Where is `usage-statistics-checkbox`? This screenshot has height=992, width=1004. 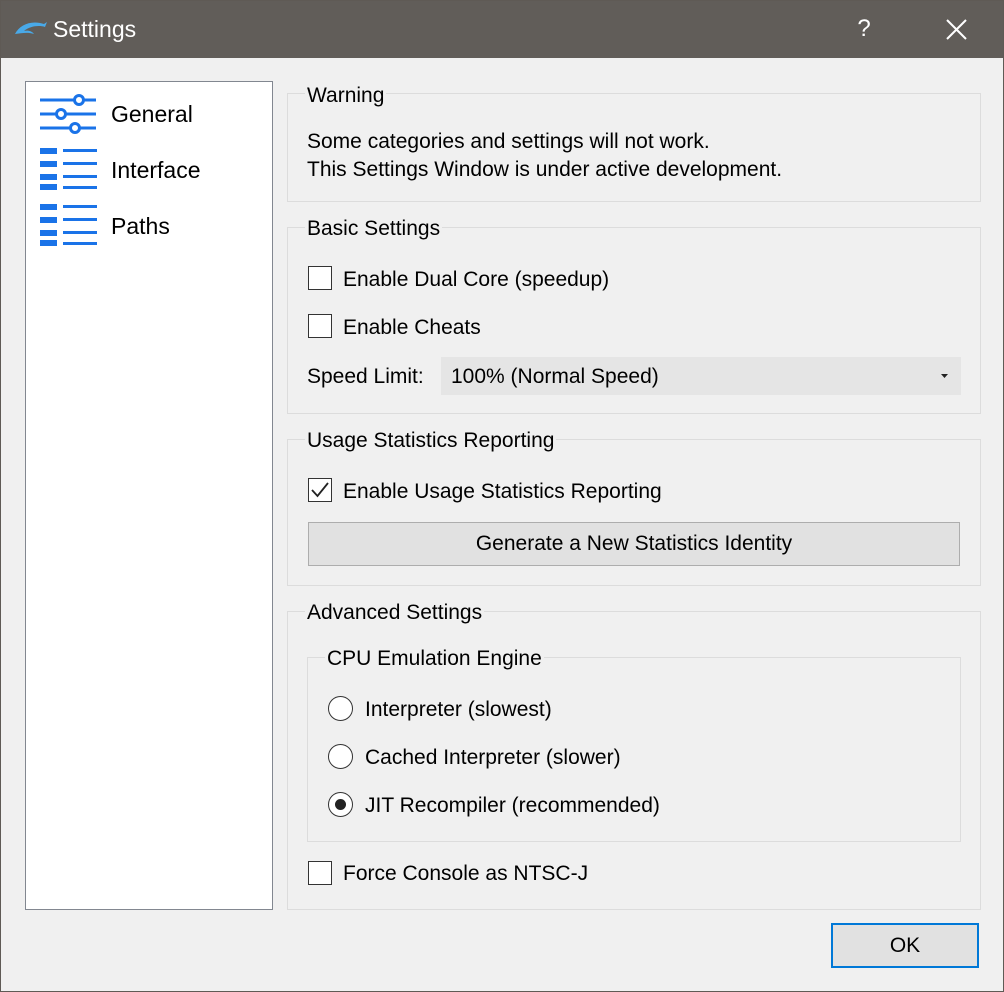
usage-statistics-checkbox is located at coordinates (320, 490).